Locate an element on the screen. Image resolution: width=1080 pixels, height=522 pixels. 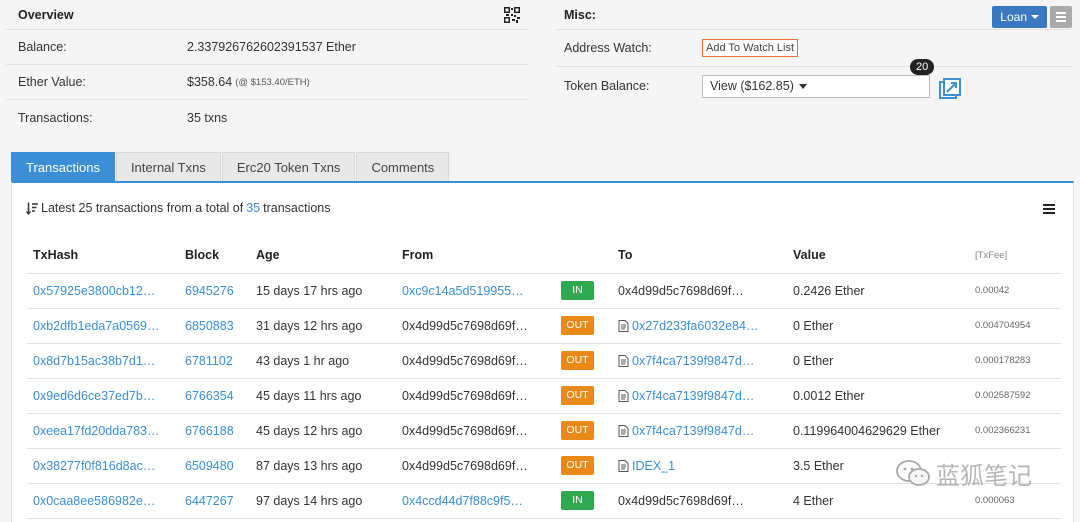
menu-icon is located at coordinates (1049, 209).